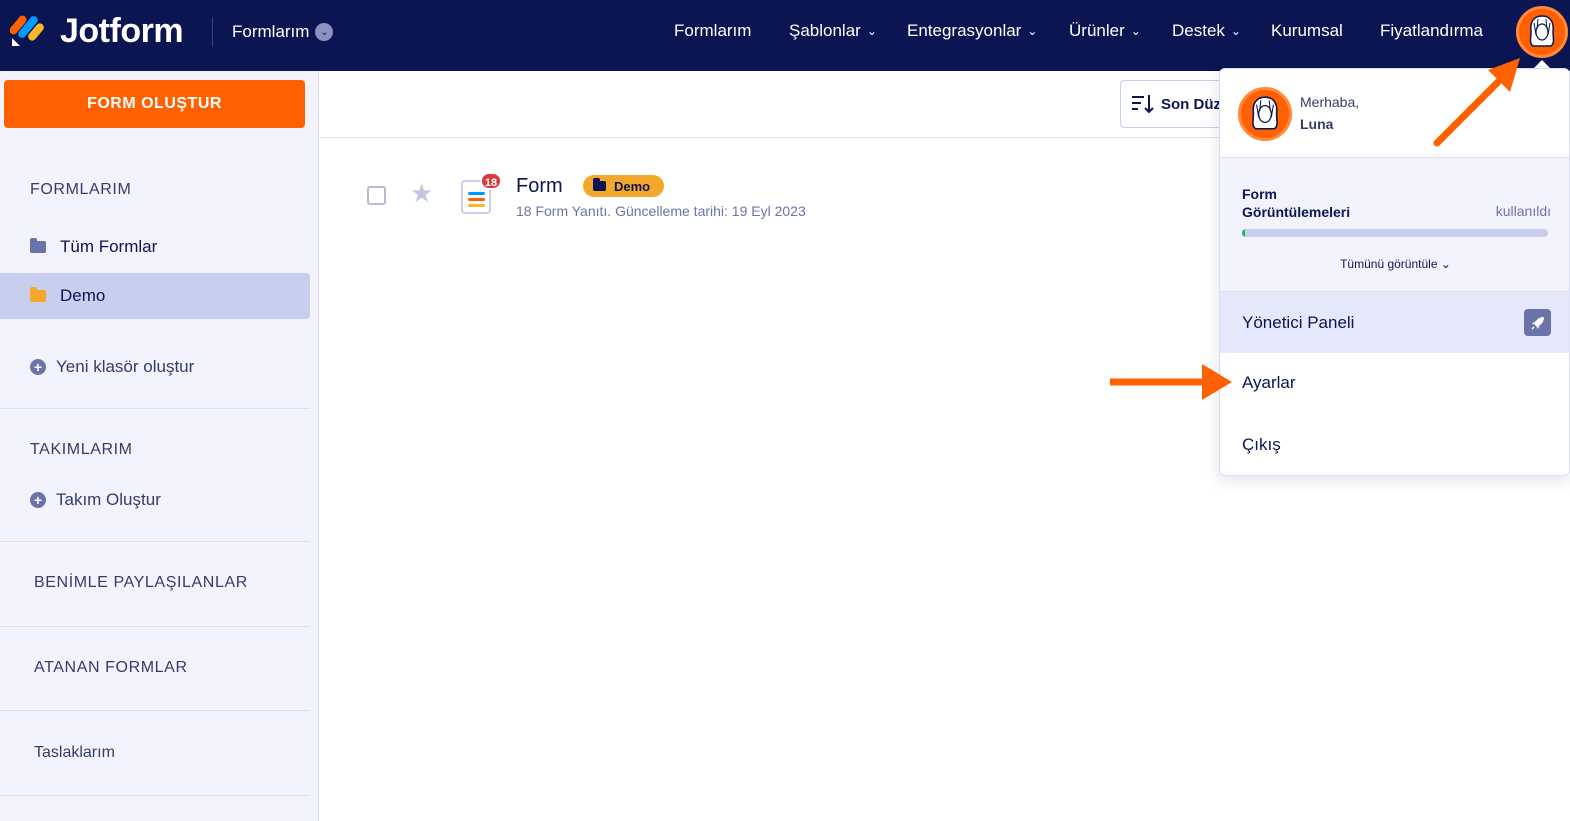 The width and height of the screenshot is (1570, 821). I want to click on nav-sablonlar: Şablonlar ⌄, so click(833, 31).